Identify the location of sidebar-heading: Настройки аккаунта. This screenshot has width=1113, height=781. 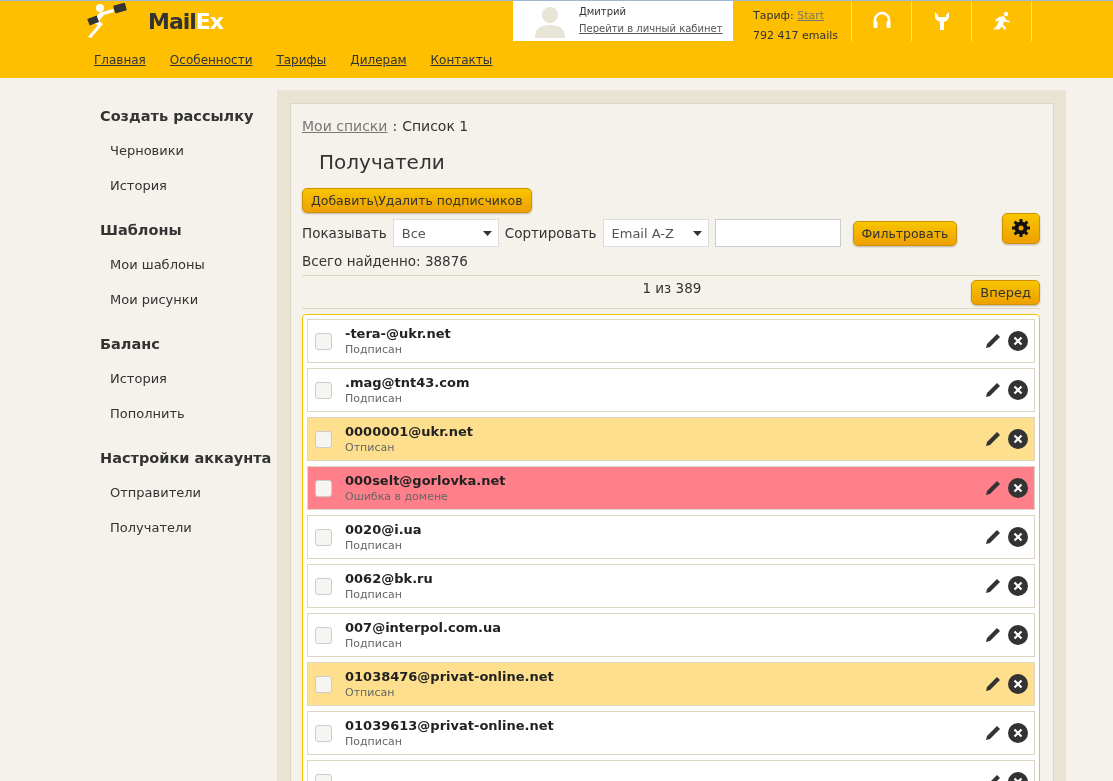
(188, 454).